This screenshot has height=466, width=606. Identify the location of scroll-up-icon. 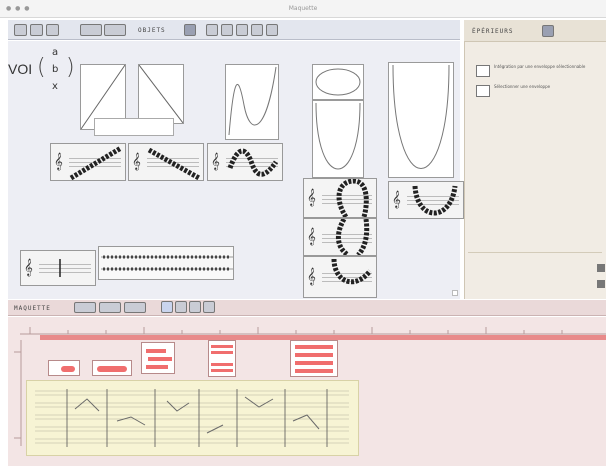
(601, 268).